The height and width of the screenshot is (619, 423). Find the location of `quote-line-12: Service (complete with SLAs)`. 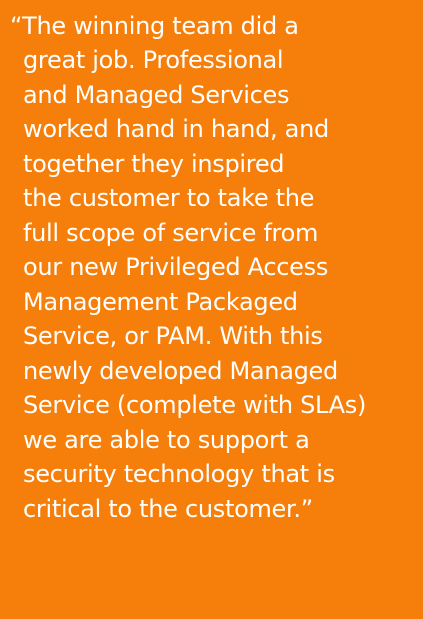

quote-line-12: Service (complete with SLAs) is located at coordinates (195, 405).